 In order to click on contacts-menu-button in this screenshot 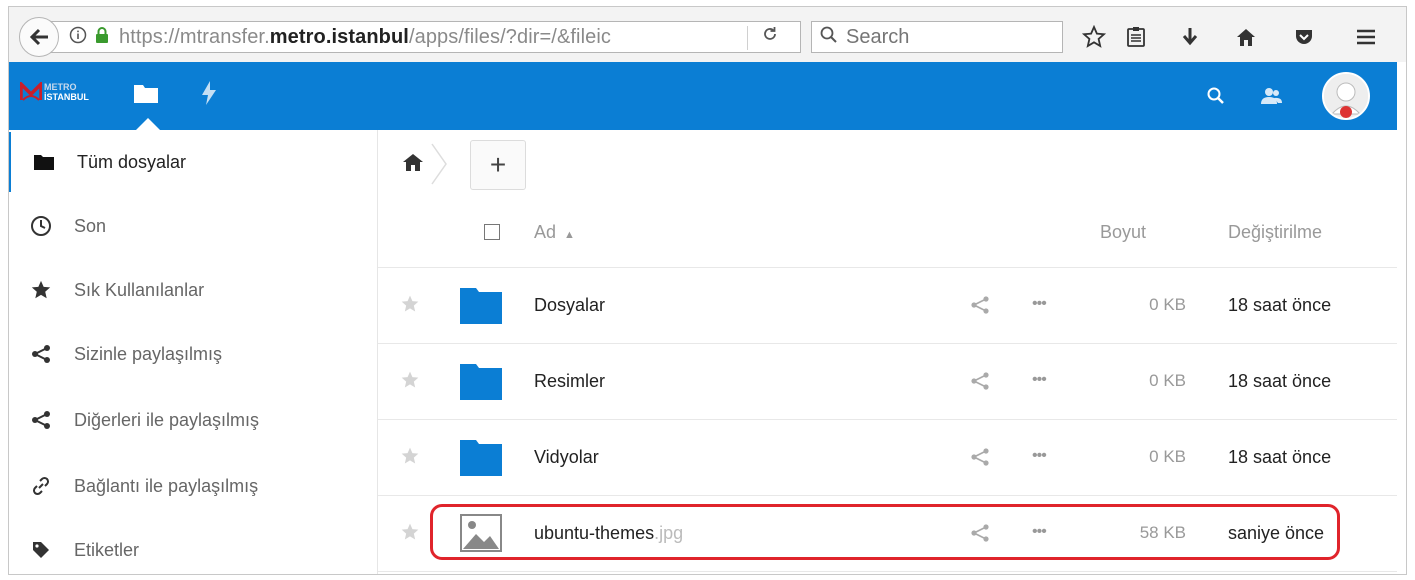, I will do `click(1272, 98)`.